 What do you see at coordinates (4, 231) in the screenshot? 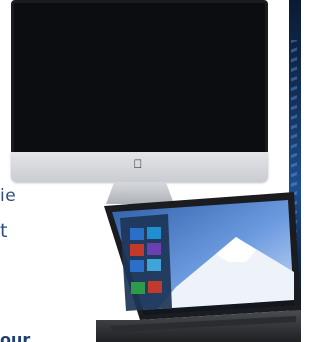
I see `text-fragment-2: t` at bounding box center [4, 231].